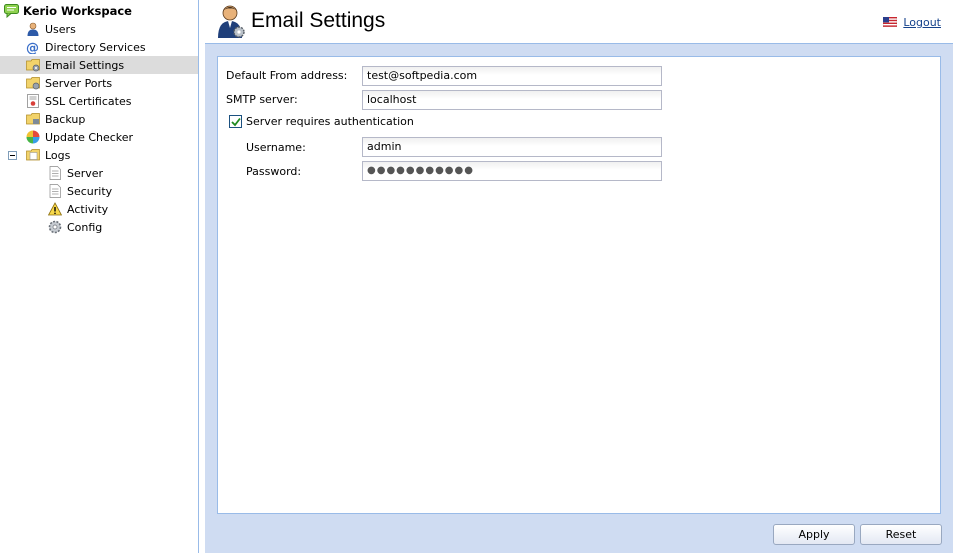 The image size is (953, 553). Describe the element at coordinates (330, 121) in the screenshot. I see `auth-required-label: Server requires authentication` at that location.